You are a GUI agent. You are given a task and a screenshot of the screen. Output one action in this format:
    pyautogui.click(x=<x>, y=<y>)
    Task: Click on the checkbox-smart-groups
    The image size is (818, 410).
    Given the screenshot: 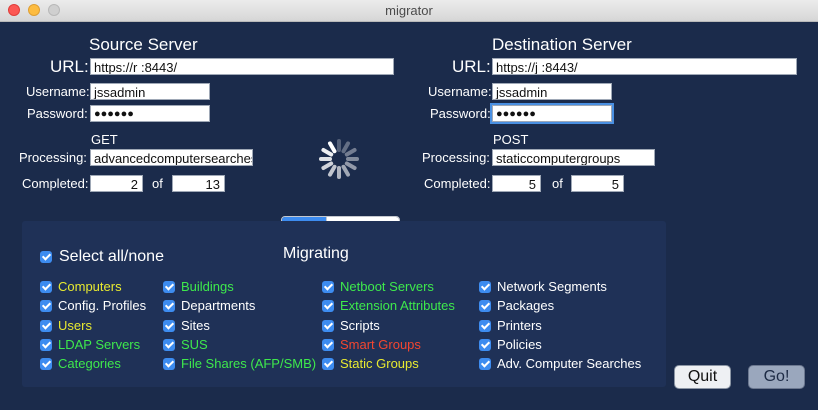 What is the action you would take?
    pyautogui.click(x=328, y=345)
    